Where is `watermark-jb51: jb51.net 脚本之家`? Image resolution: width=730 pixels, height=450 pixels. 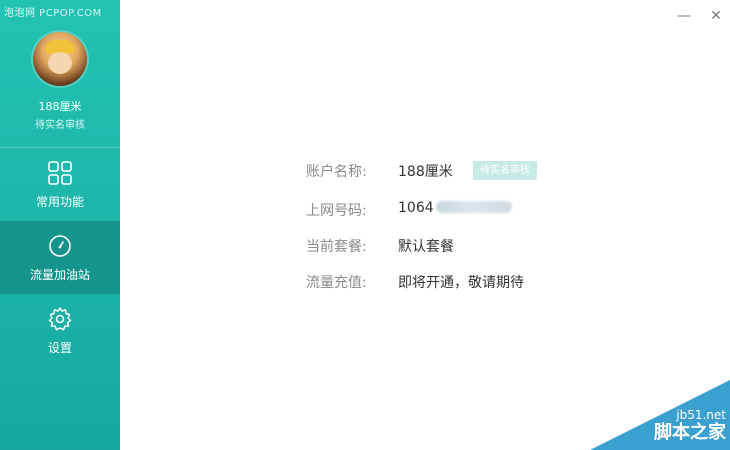 watermark-jb51: jb51.net 脚本之家 is located at coordinates (660, 415).